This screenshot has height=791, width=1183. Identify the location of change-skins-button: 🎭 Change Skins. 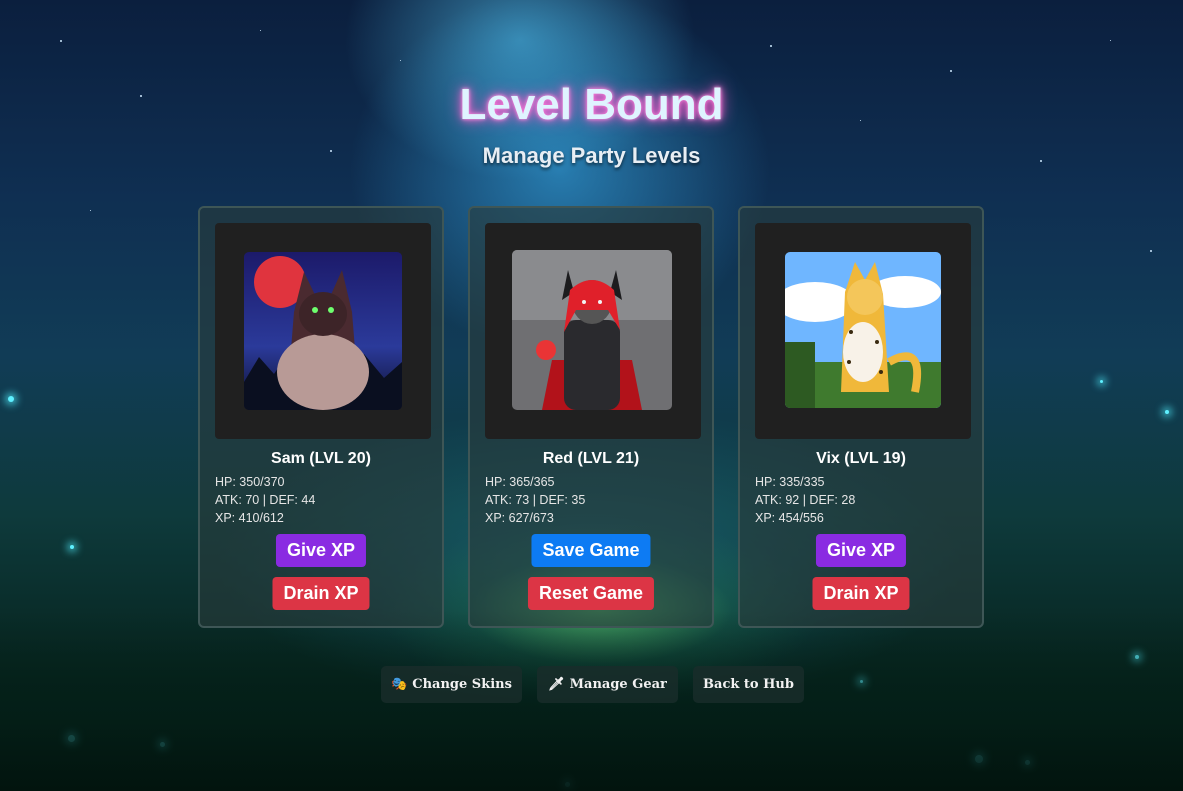
(451, 684).